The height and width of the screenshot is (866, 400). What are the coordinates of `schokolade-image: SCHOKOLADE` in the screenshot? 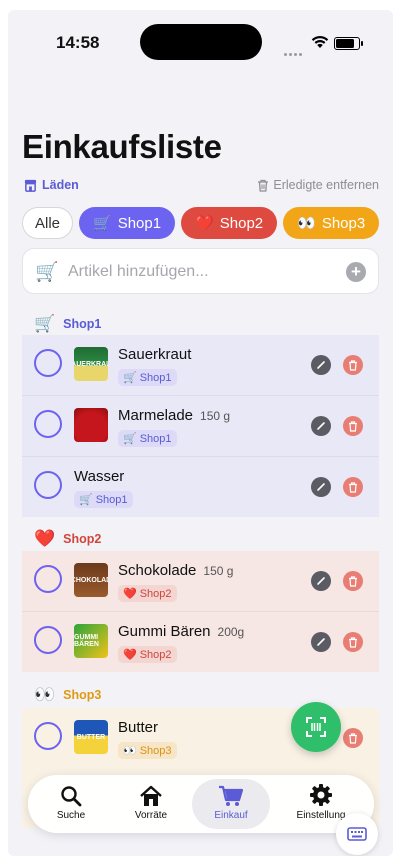 It's located at (91, 580).